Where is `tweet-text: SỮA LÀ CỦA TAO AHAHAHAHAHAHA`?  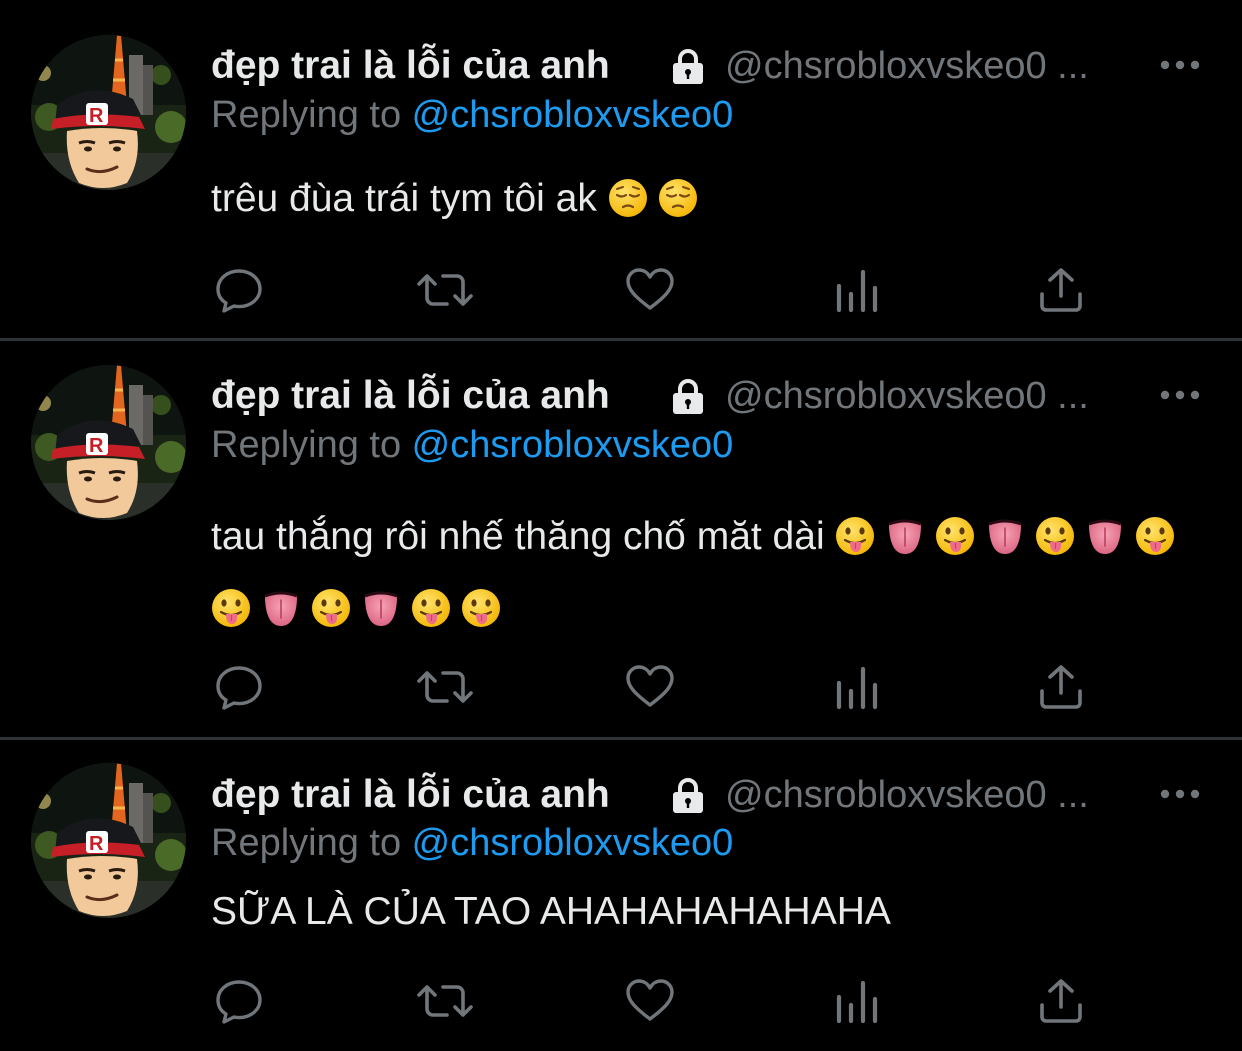 tweet-text: SỮA LÀ CỦA TAO AHAHAHAHAHAHA is located at coordinates (711, 912).